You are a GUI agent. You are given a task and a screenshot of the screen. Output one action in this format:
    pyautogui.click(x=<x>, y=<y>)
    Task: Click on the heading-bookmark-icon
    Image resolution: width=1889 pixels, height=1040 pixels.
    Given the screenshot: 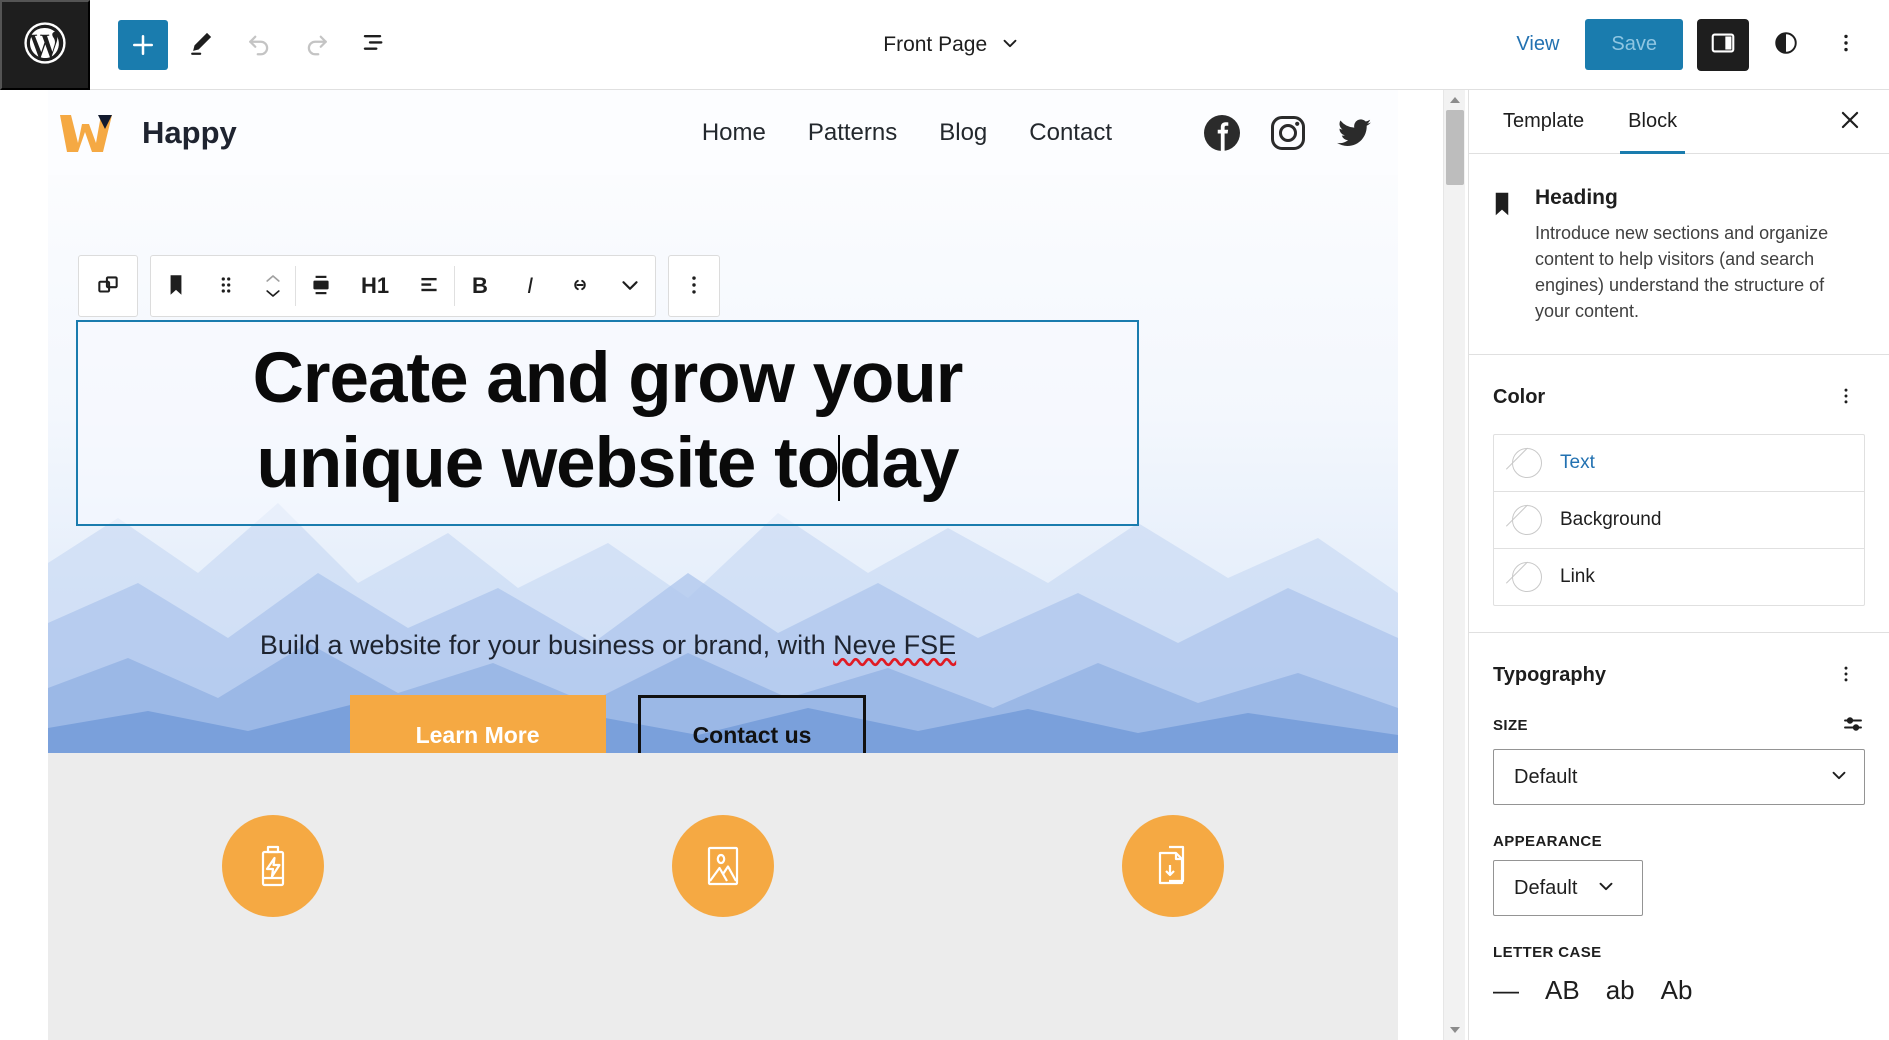 What is the action you would take?
    pyautogui.click(x=1502, y=255)
    